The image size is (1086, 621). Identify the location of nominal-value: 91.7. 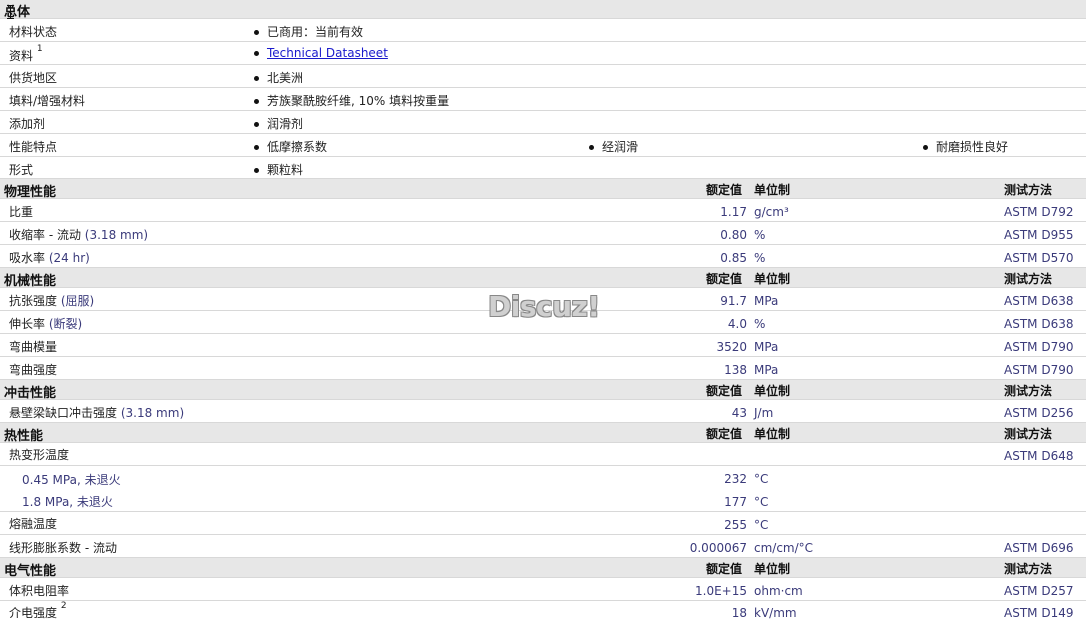
(733, 301).